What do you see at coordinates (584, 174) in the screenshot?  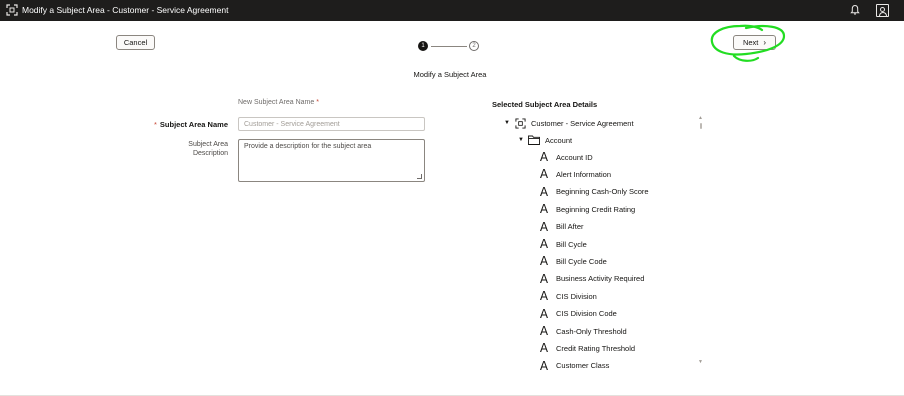 I see `attribute-label: Alert Information` at bounding box center [584, 174].